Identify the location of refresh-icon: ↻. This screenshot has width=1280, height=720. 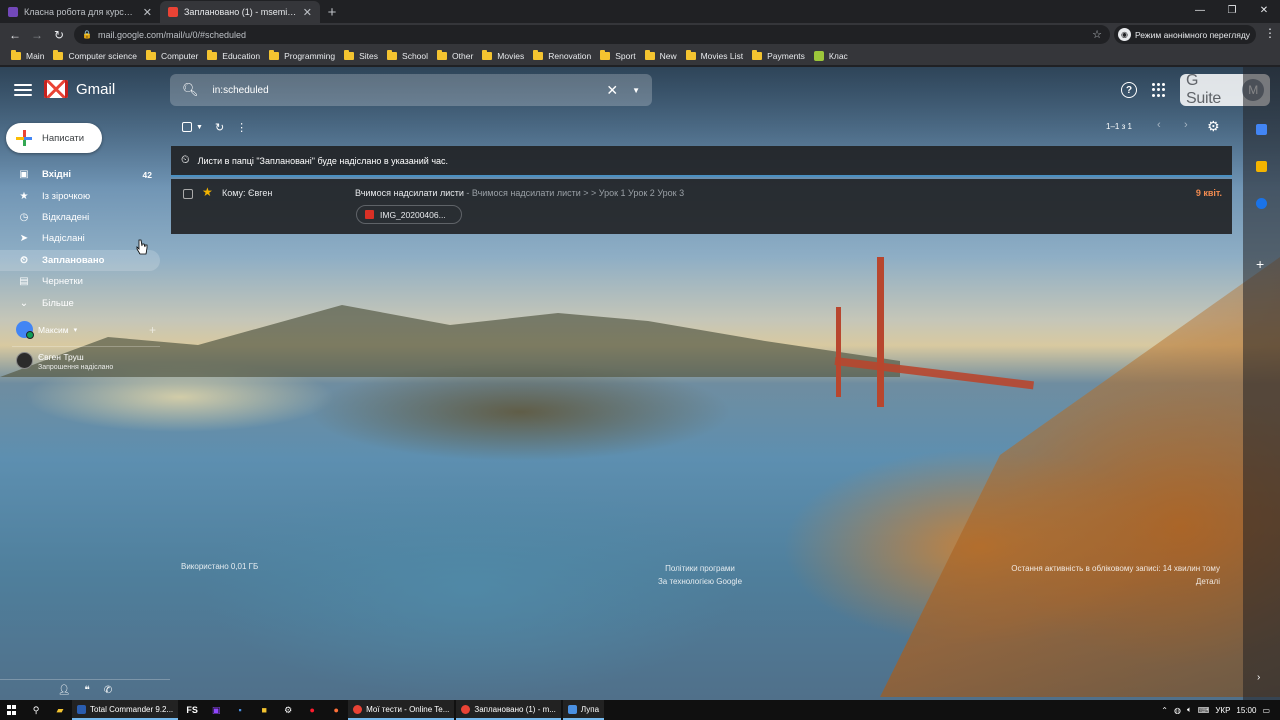
(219, 127).